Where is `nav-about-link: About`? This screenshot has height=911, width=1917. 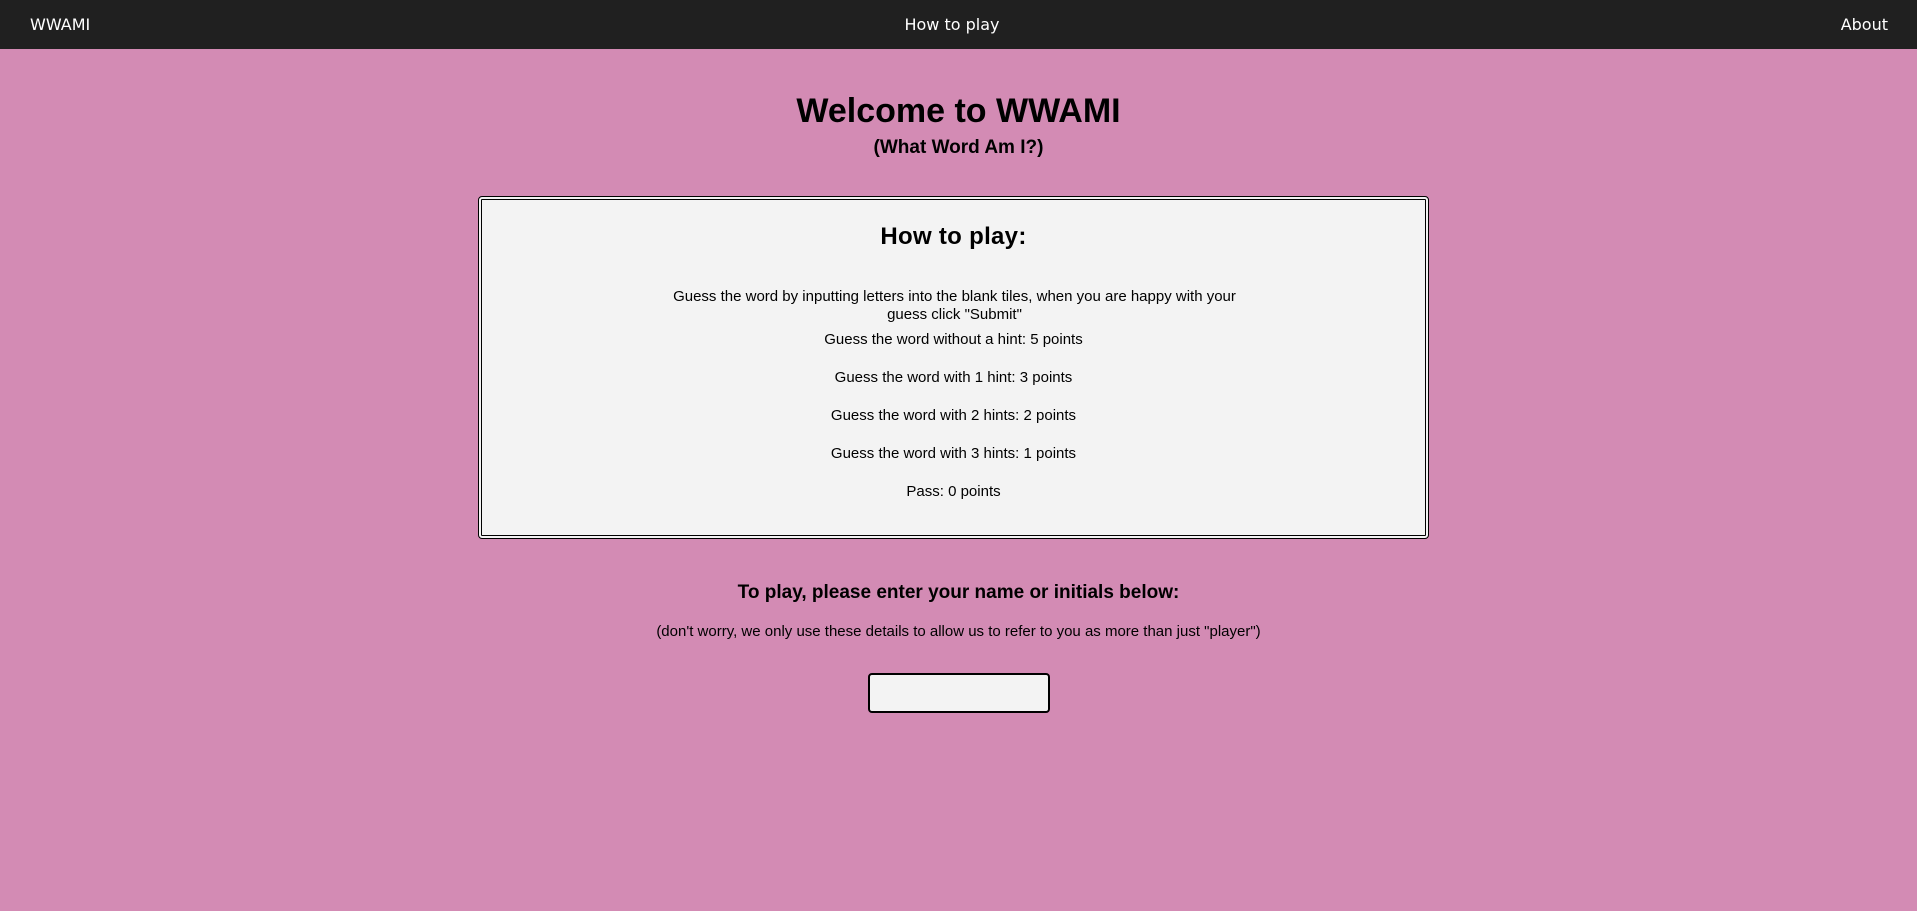
nav-about-link: About is located at coordinates (1864, 24).